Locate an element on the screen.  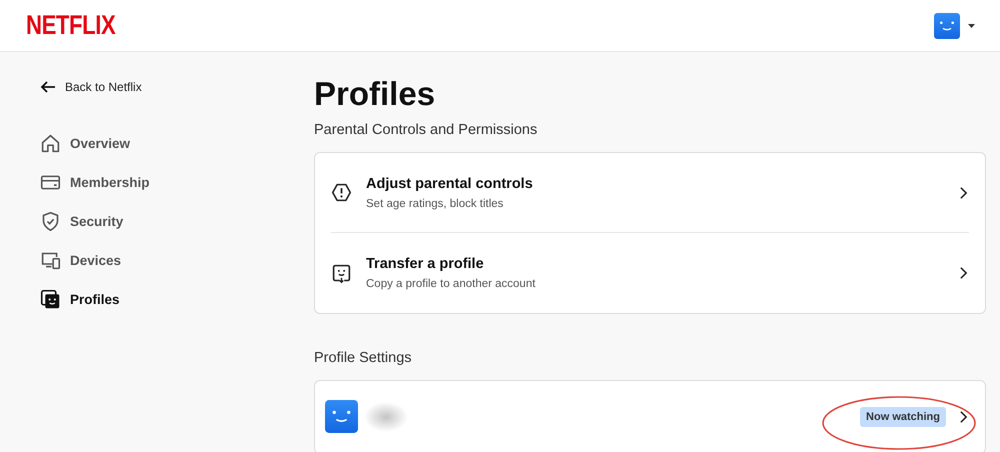
profiles-icon is located at coordinates (50, 299).